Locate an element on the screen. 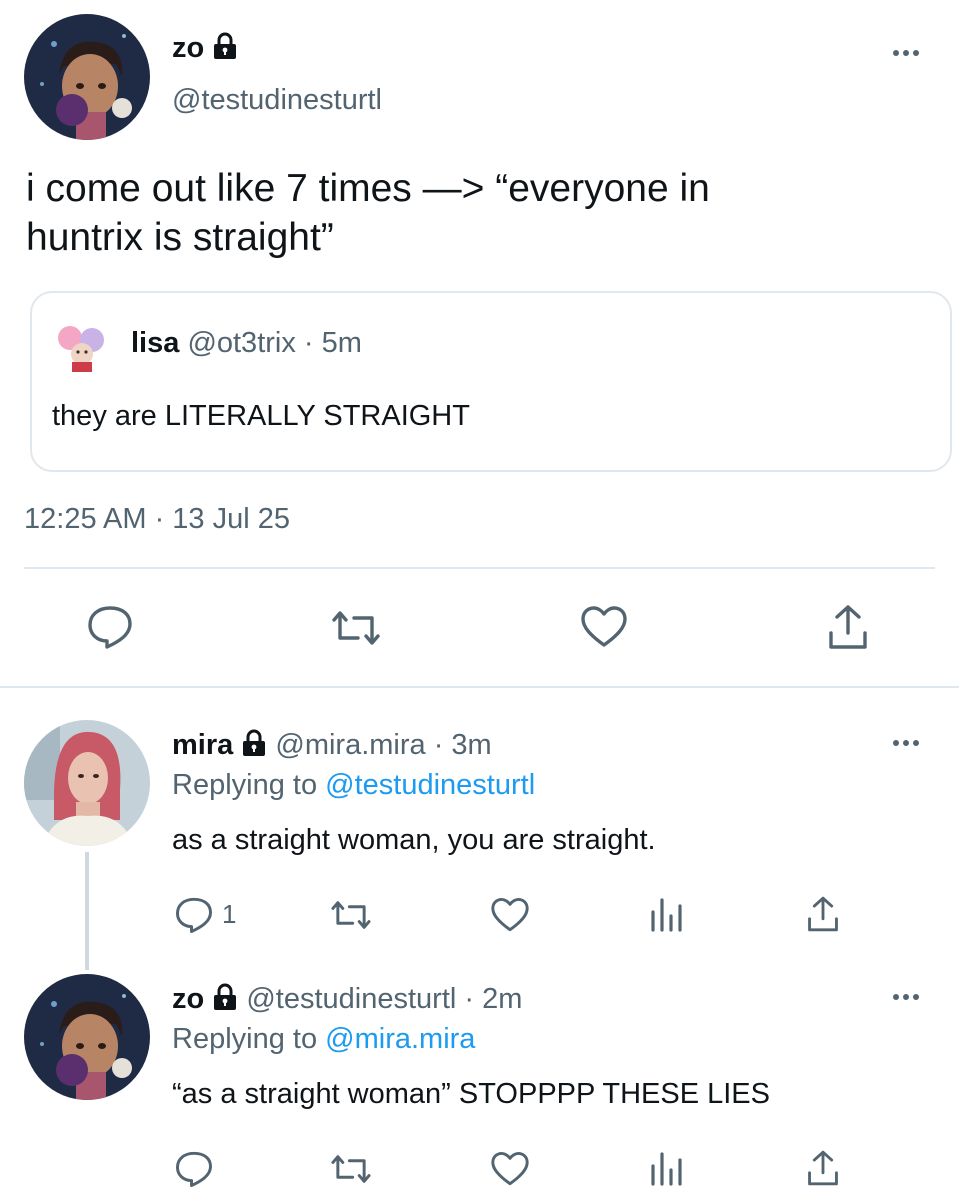  replying-to-link: @testudinesturtl is located at coordinates (430, 785).